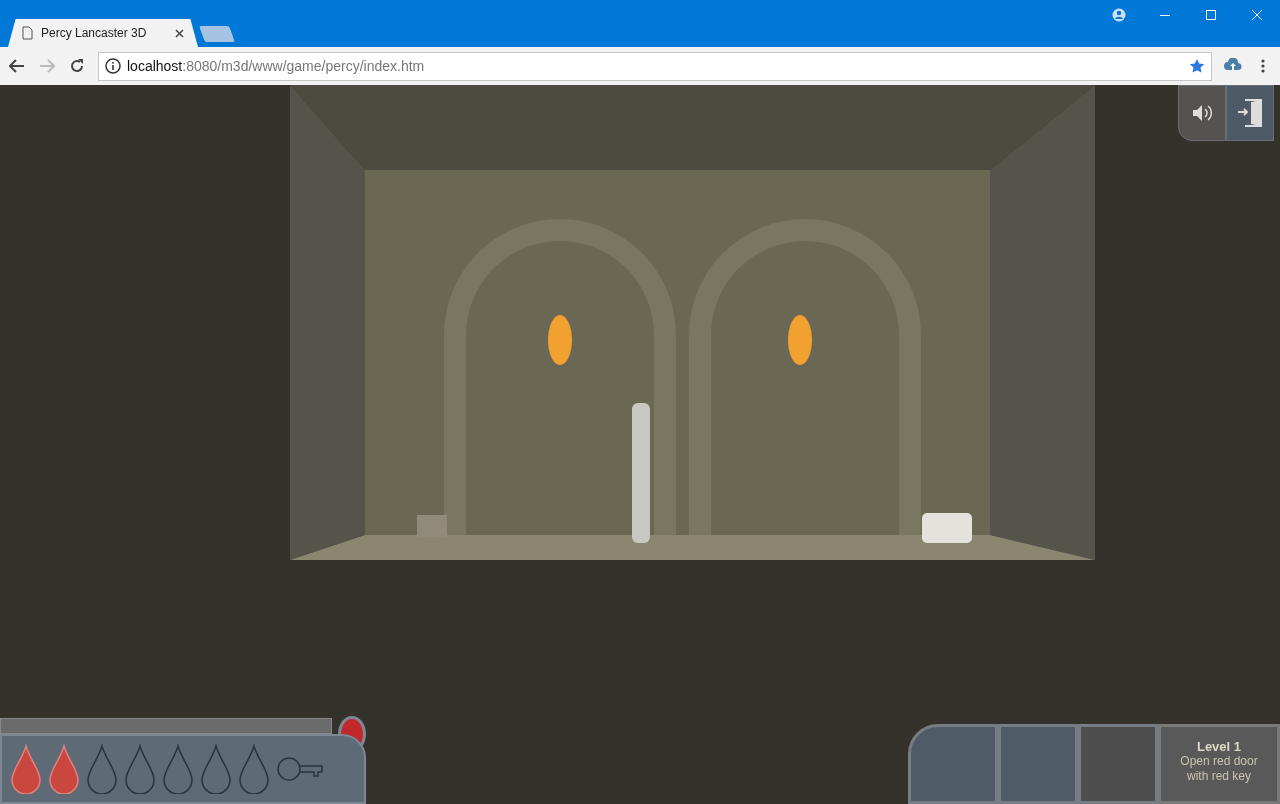 Image resolution: width=1280 pixels, height=804 pixels. Describe the element at coordinates (1119, 15) in the screenshot. I see `profile-icon` at that location.